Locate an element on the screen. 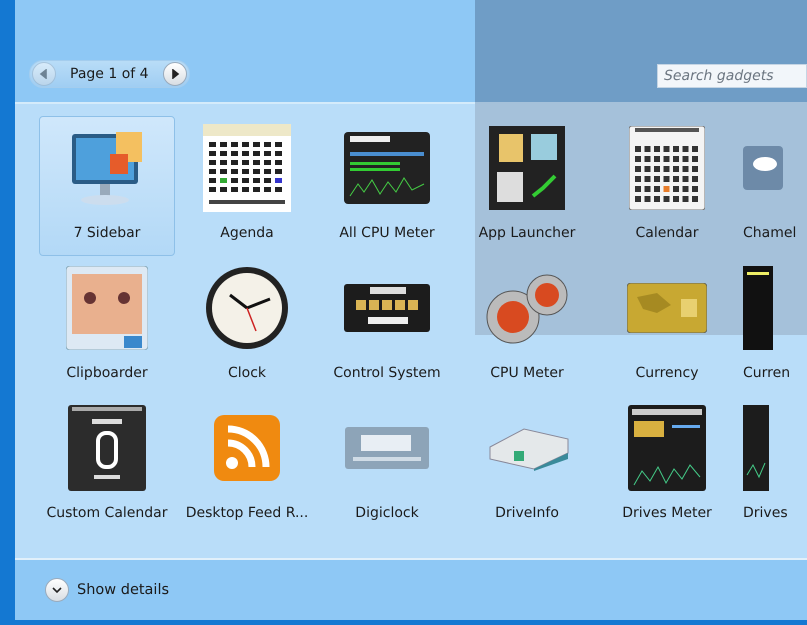  next-page-button is located at coordinates (174, 74).